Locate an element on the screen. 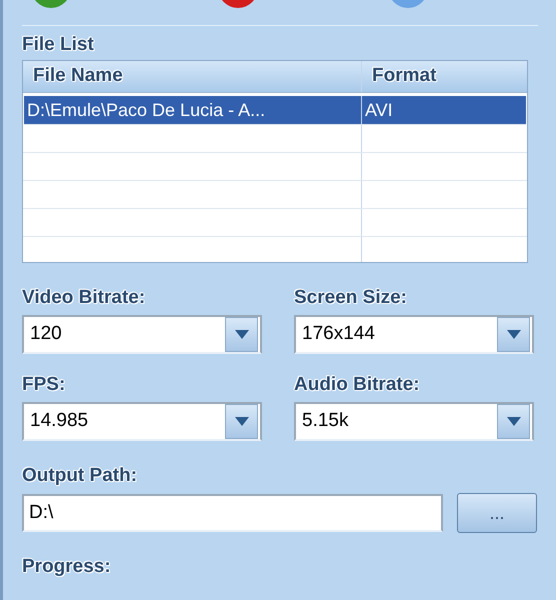 The width and height of the screenshot is (556, 600). dropdown-field: 5.15k is located at coordinates (414, 421).